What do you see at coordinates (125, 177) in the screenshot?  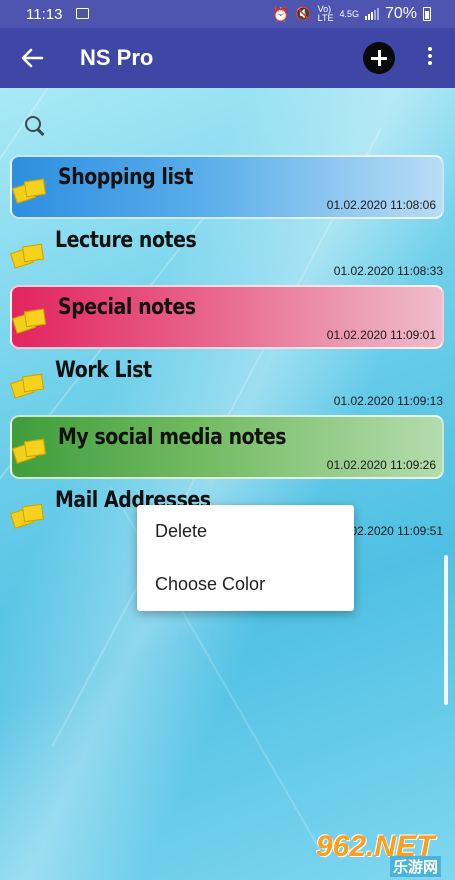 I see `note-title: Shopping list` at bounding box center [125, 177].